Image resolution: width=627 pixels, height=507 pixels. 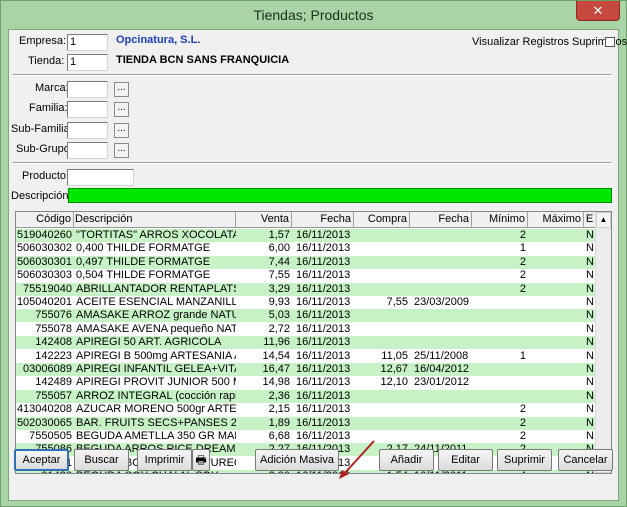 What do you see at coordinates (156, 369) in the screenshot?
I see `table-cell: APIREGI INFANTIL GELEA+VITAM` at bounding box center [156, 369].